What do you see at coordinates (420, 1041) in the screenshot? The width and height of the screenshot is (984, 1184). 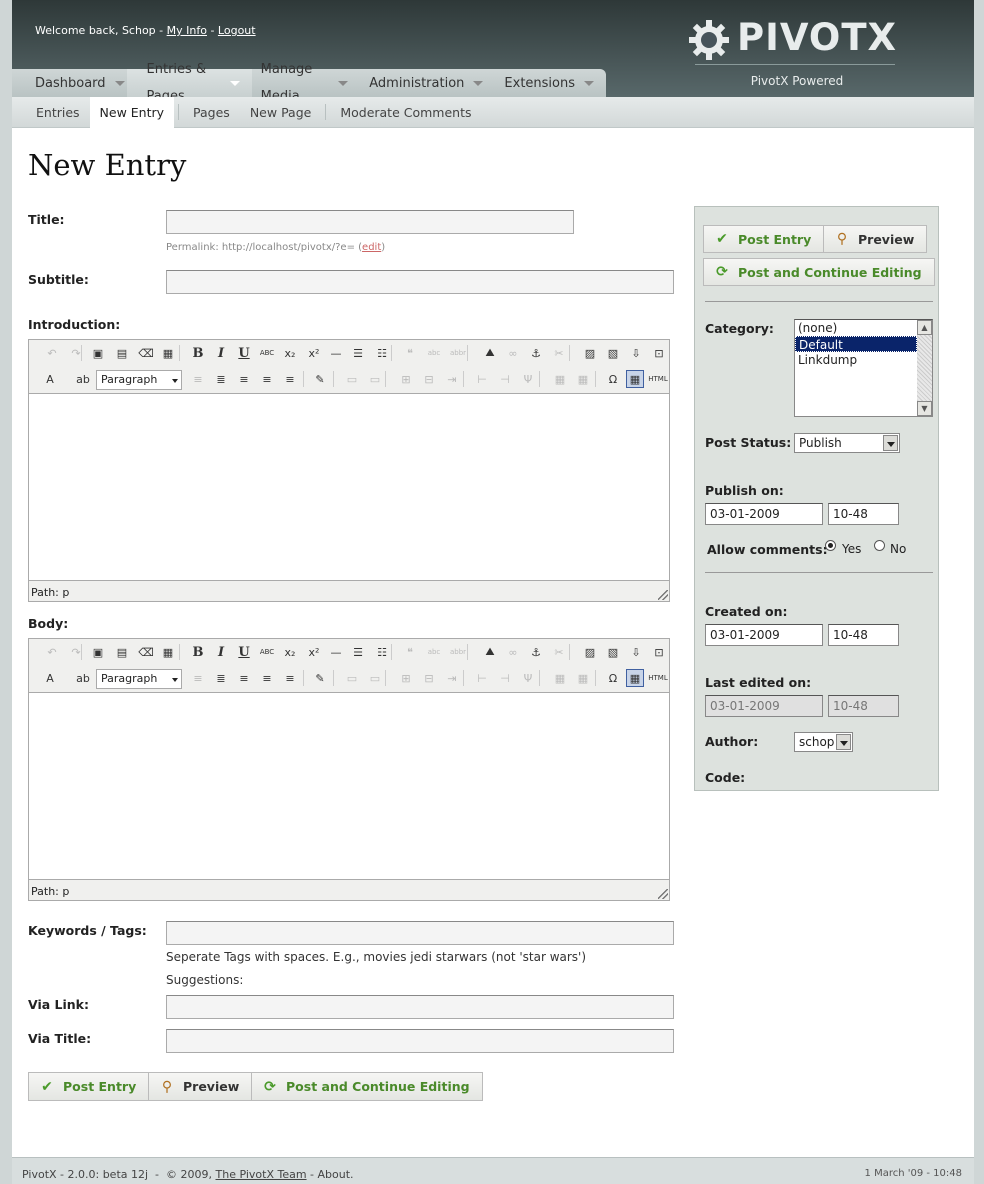 I see `via-title-input` at bounding box center [420, 1041].